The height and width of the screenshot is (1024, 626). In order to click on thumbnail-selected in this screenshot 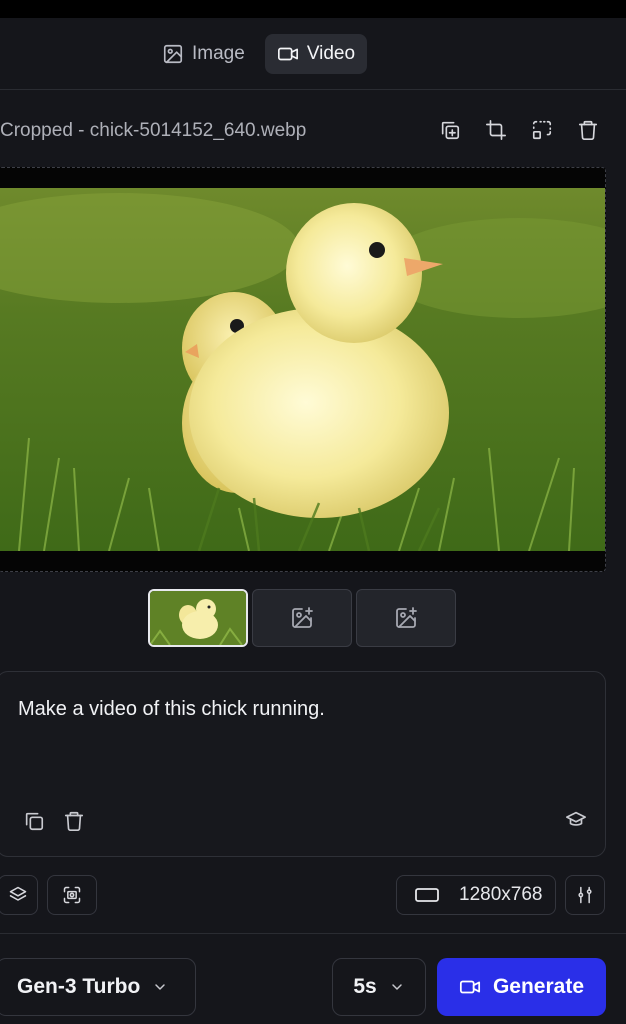, I will do `click(198, 618)`.